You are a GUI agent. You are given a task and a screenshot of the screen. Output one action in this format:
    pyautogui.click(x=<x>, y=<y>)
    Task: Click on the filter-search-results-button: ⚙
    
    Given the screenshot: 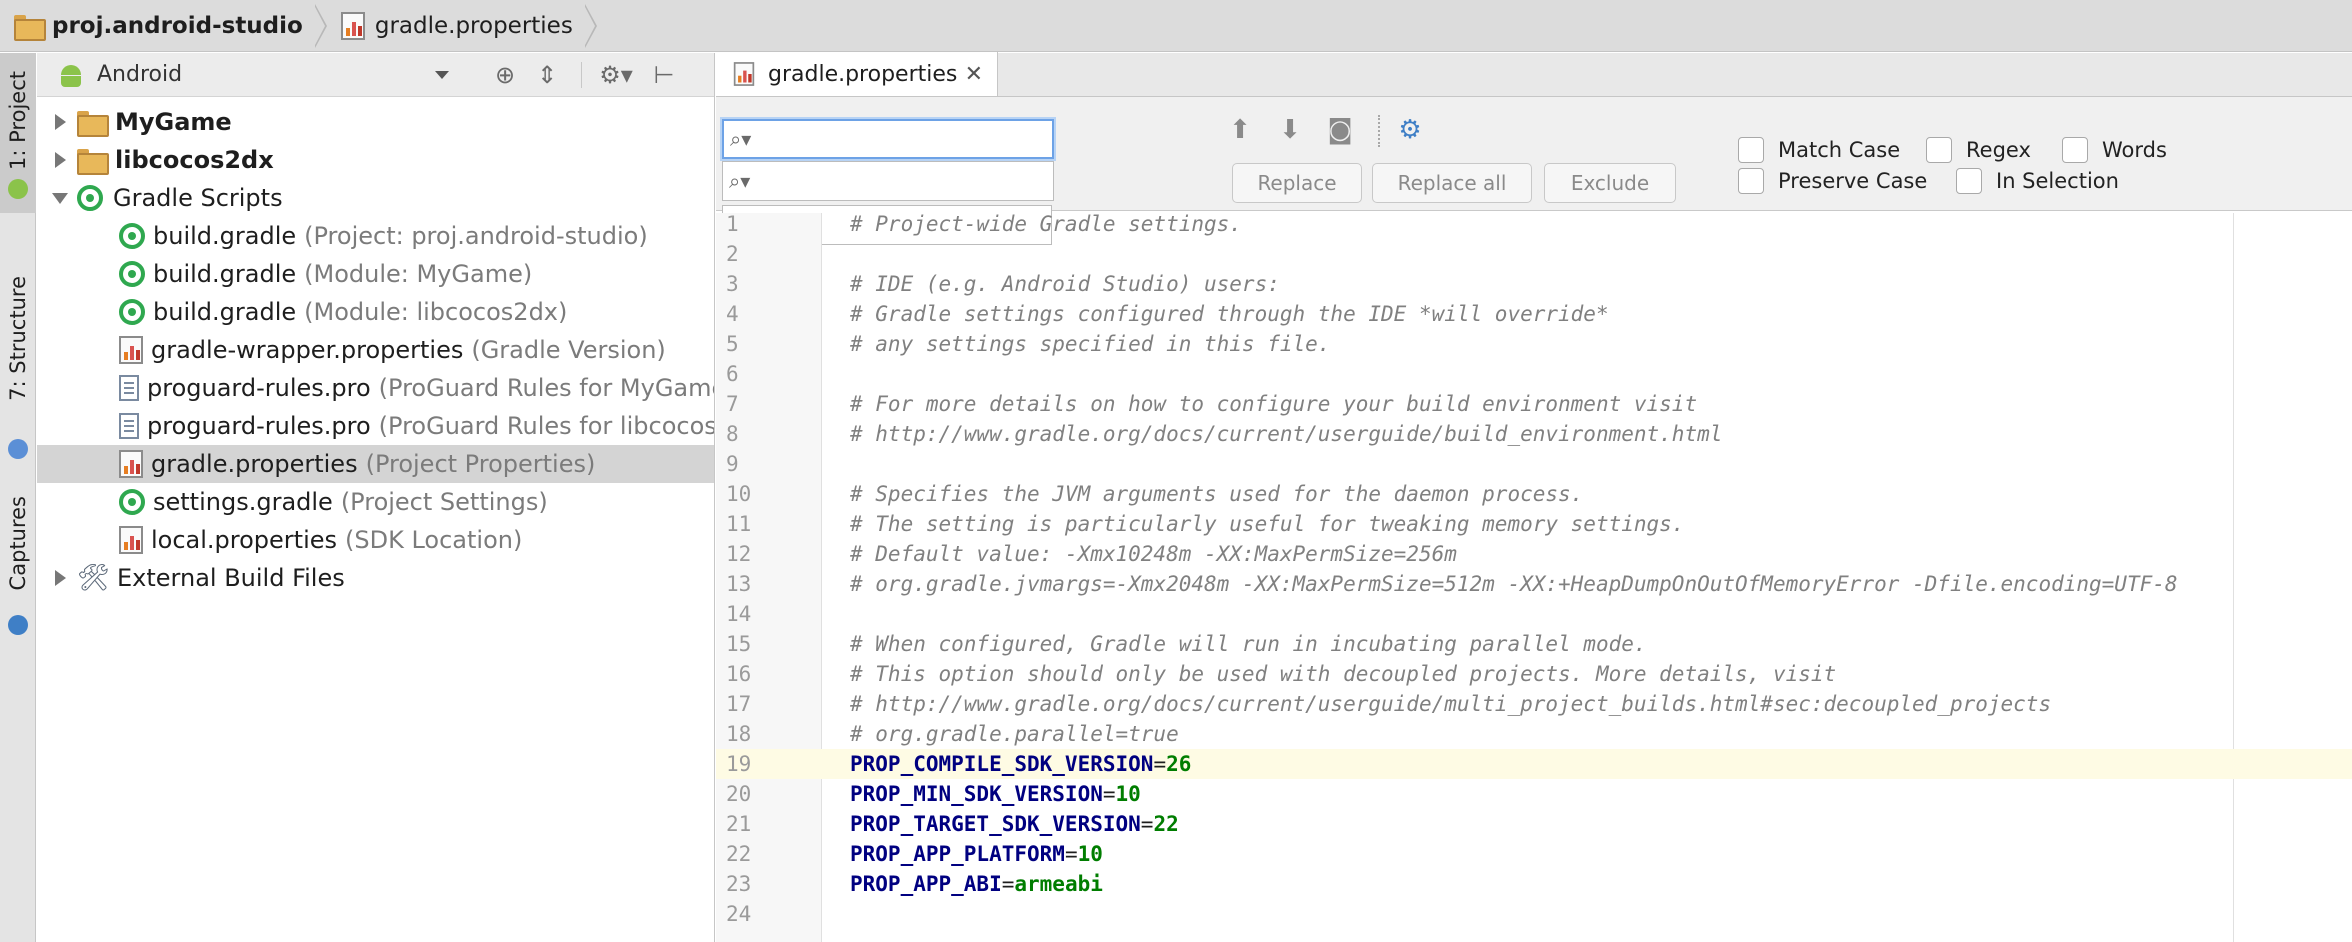 What is the action you would take?
    pyautogui.click(x=1410, y=130)
    